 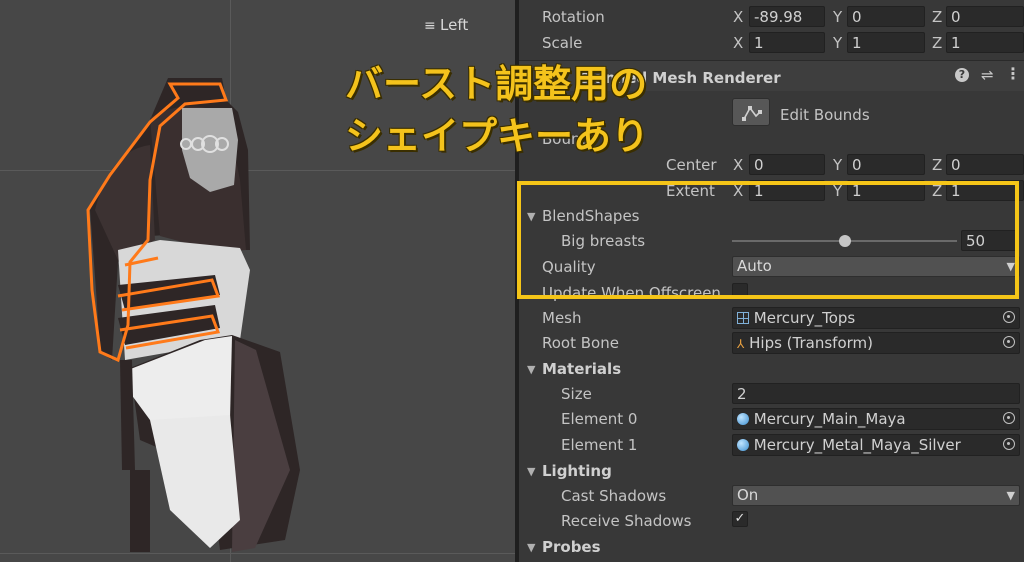 I want to click on receive-shadows-label: Receive Shadows, so click(x=626, y=521).